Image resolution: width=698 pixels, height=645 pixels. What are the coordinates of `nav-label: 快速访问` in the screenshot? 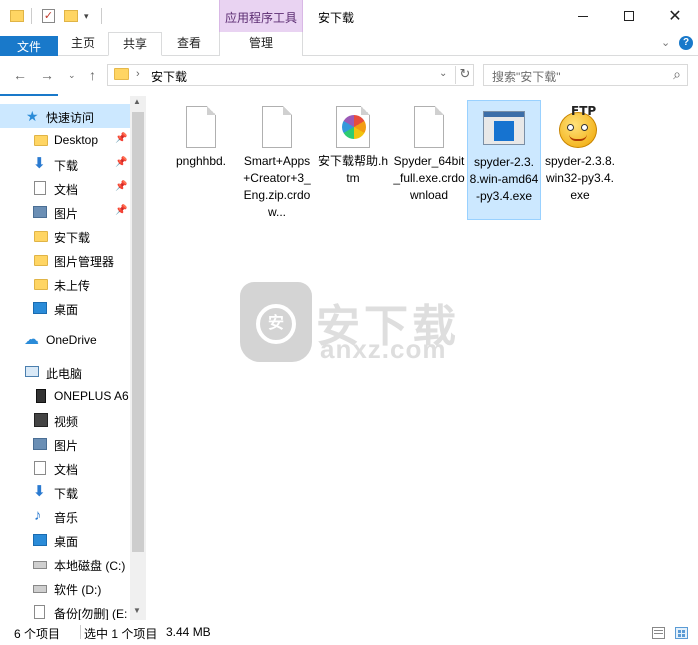 It's located at (70, 118).